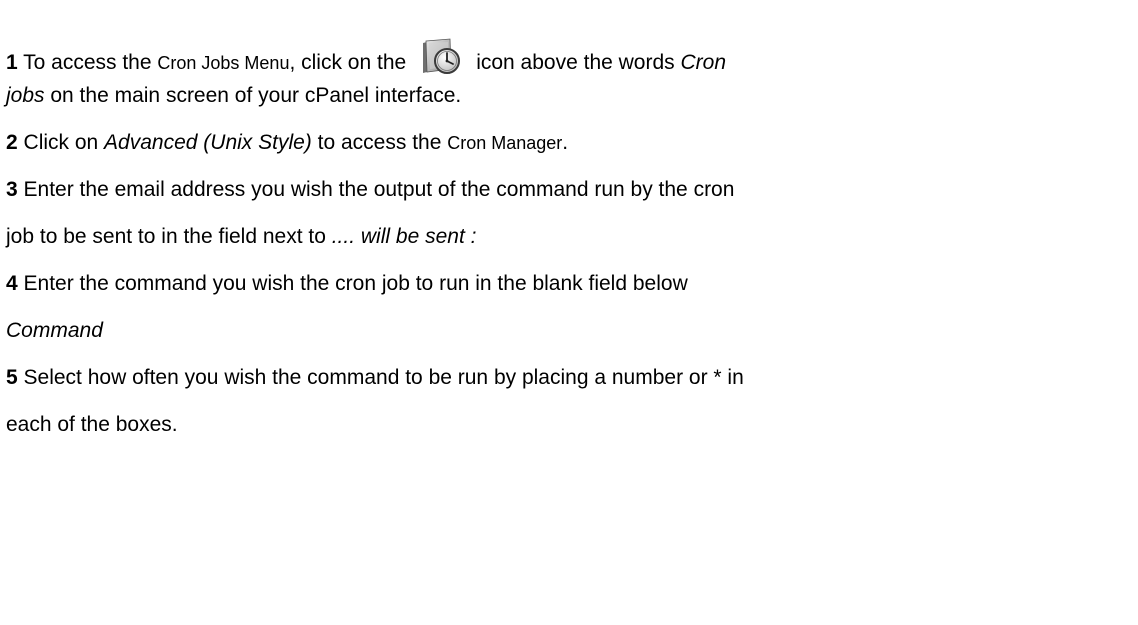 The width and height of the screenshot is (1138, 625). What do you see at coordinates (565, 142) in the screenshot?
I see `step-text: .` at bounding box center [565, 142].